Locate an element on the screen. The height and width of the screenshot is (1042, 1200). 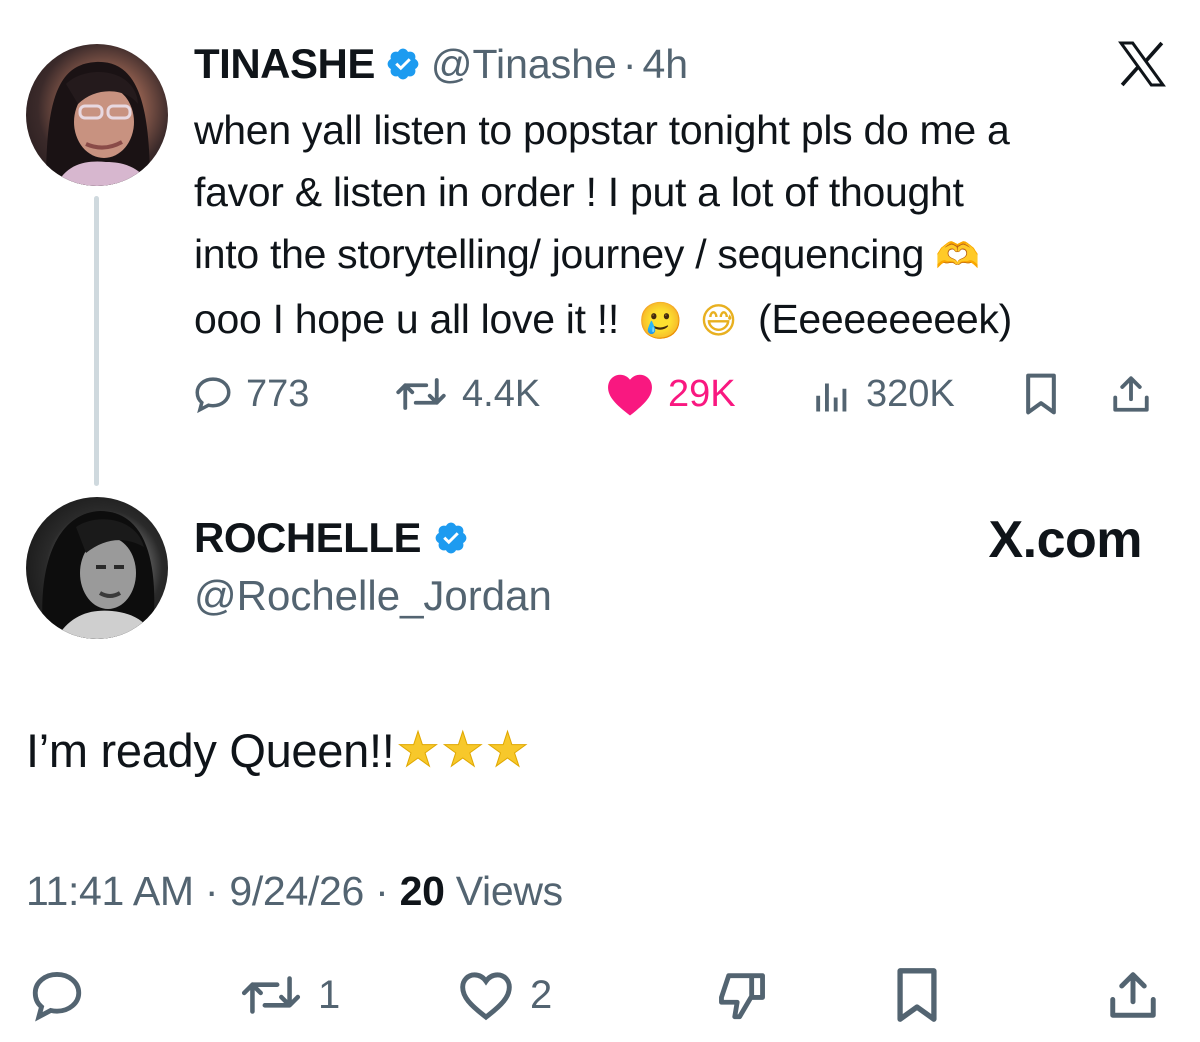
x-logo-icon is located at coordinates (1142, 64).